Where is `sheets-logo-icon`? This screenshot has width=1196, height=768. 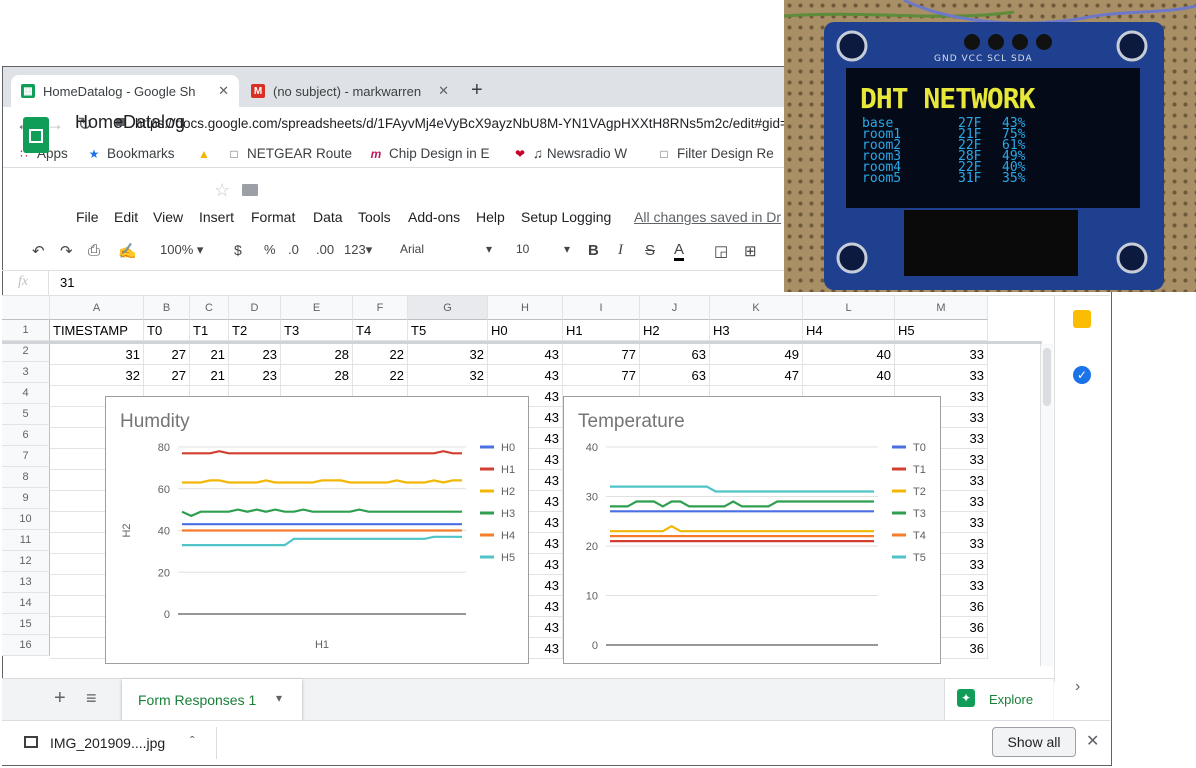
sheets-logo-icon is located at coordinates (36, 135).